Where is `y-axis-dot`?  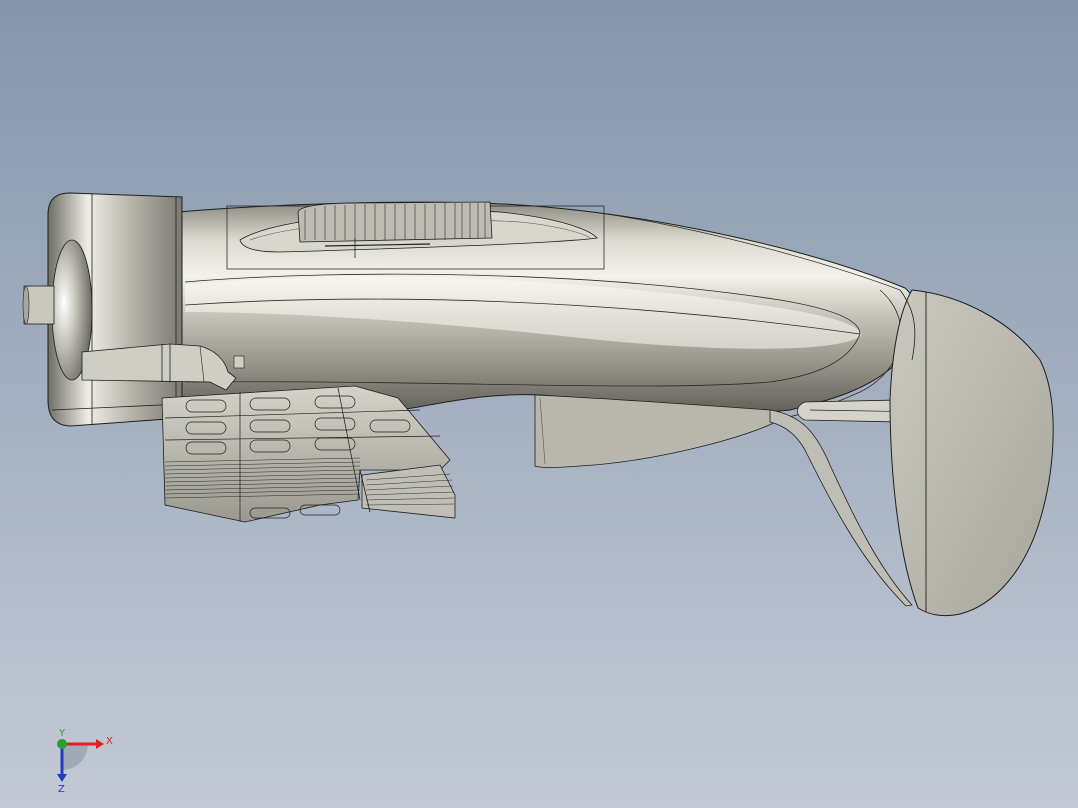
y-axis-dot is located at coordinates (62, 744).